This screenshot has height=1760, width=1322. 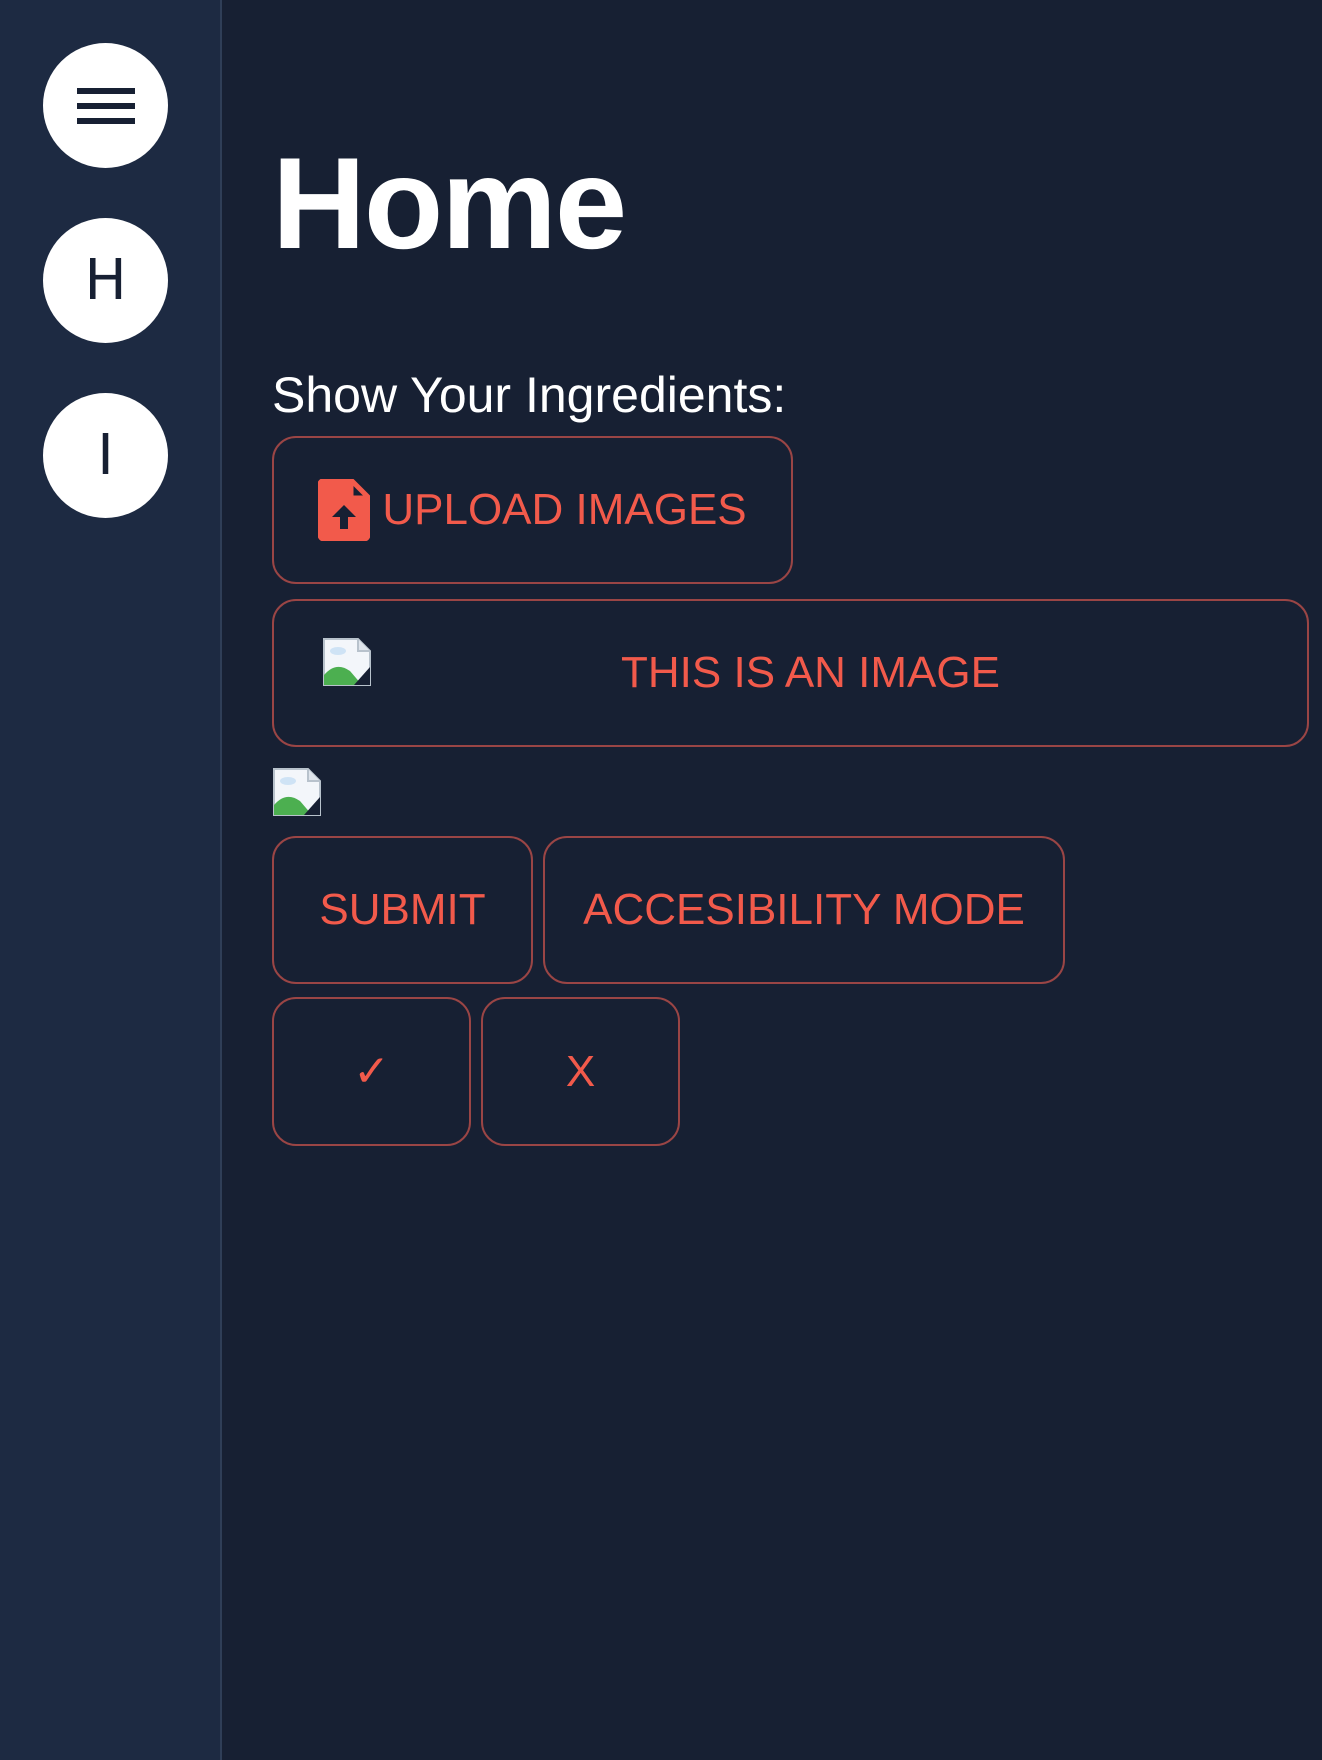 What do you see at coordinates (804, 910) in the screenshot?
I see `accessibility-mode-button: ACCESIBILITY MODE` at bounding box center [804, 910].